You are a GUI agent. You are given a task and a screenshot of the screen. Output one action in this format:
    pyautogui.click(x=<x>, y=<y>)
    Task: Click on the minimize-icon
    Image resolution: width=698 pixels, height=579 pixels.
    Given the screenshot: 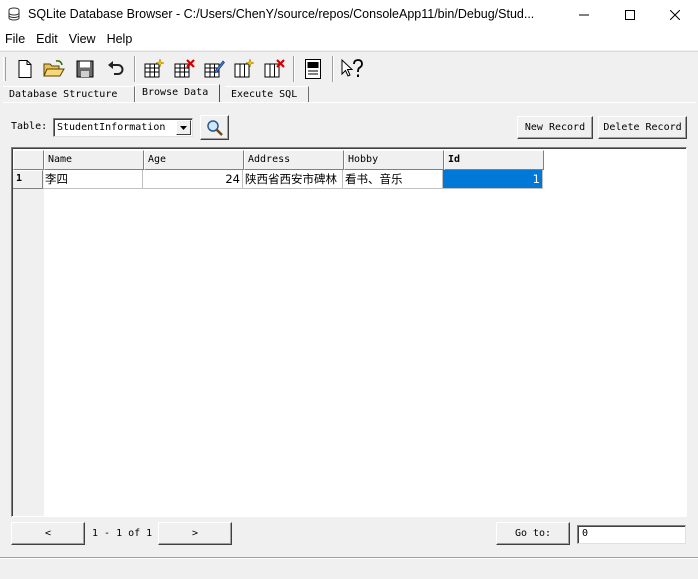 What is the action you would take?
    pyautogui.click(x=584, y=14)
    